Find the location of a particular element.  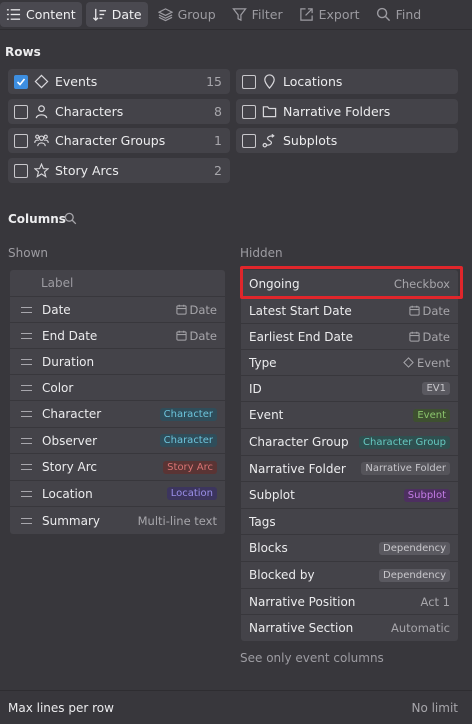

hidden-column-tags: Tags is located at coordinates (349, 521).